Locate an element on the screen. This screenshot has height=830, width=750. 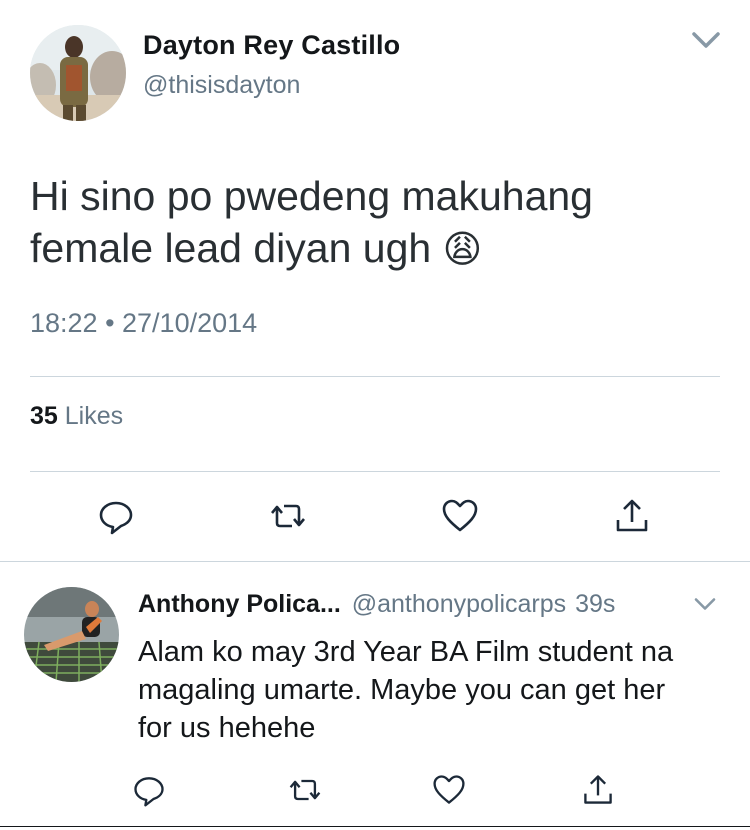
reply-time: 39s is located at coordinates (595, 604).